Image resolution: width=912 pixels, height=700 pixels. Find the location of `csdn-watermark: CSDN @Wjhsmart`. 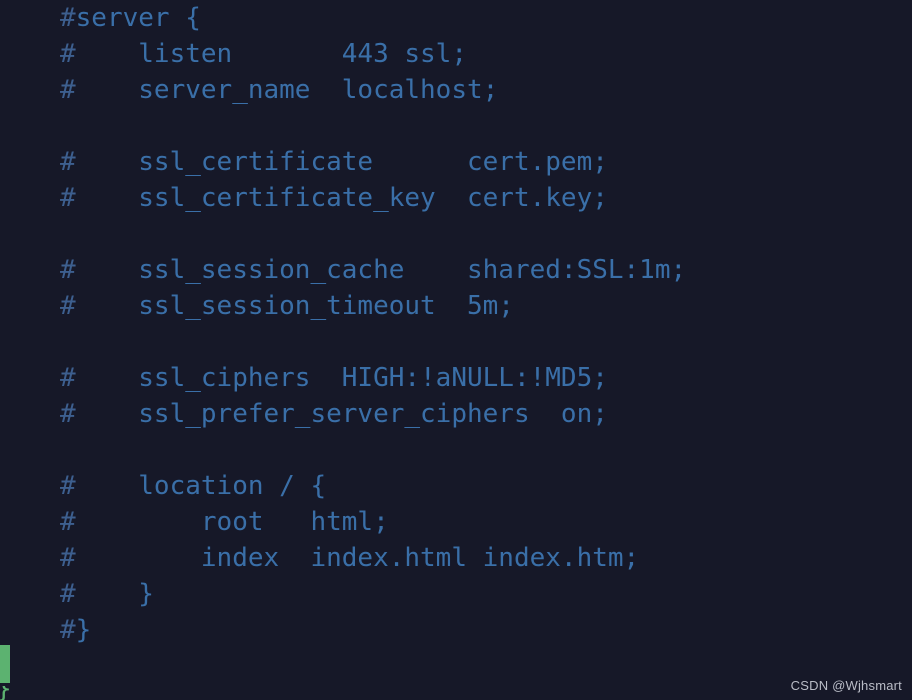

csdn-watermark: CSDN @Wjhsmart is located at coordinates (846, 685).